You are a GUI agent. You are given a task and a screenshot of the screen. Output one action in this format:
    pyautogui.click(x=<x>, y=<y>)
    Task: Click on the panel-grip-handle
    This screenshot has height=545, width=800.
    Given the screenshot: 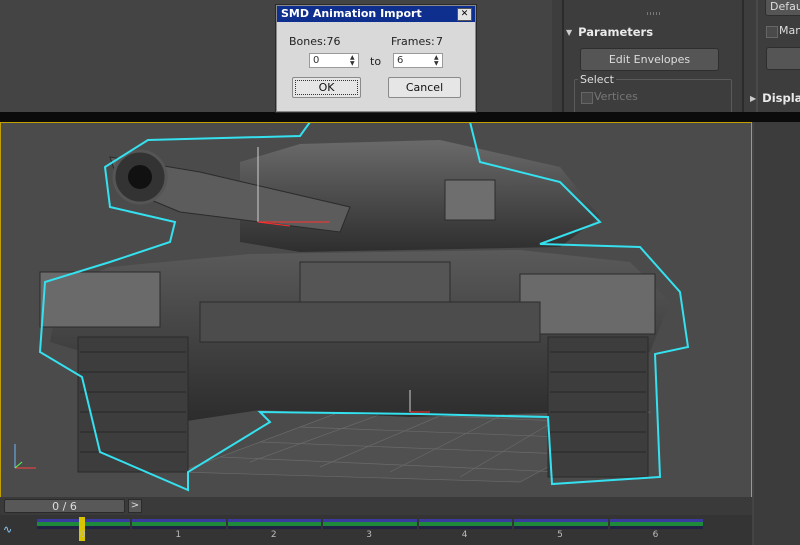 What is the action you would take?
    pyautogui.click(x=654, y=13)
    